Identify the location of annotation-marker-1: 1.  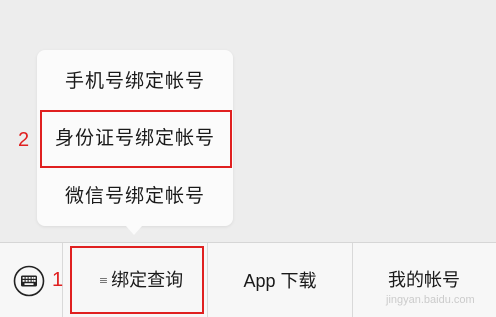
(58, 280).